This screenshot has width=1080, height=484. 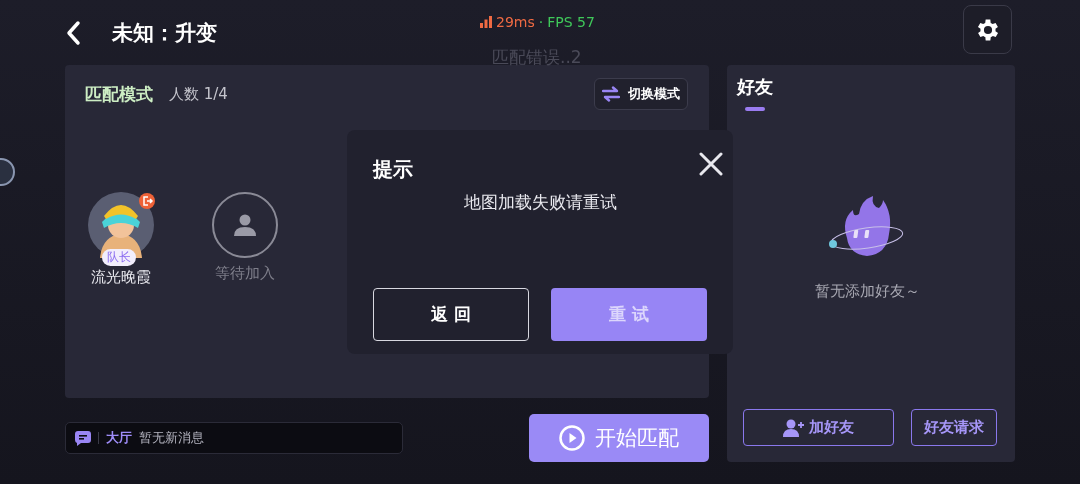 What do you see at coordinates (987, 29) in the screenshot?
I see `settings-button` at bounding box center [987, 29].